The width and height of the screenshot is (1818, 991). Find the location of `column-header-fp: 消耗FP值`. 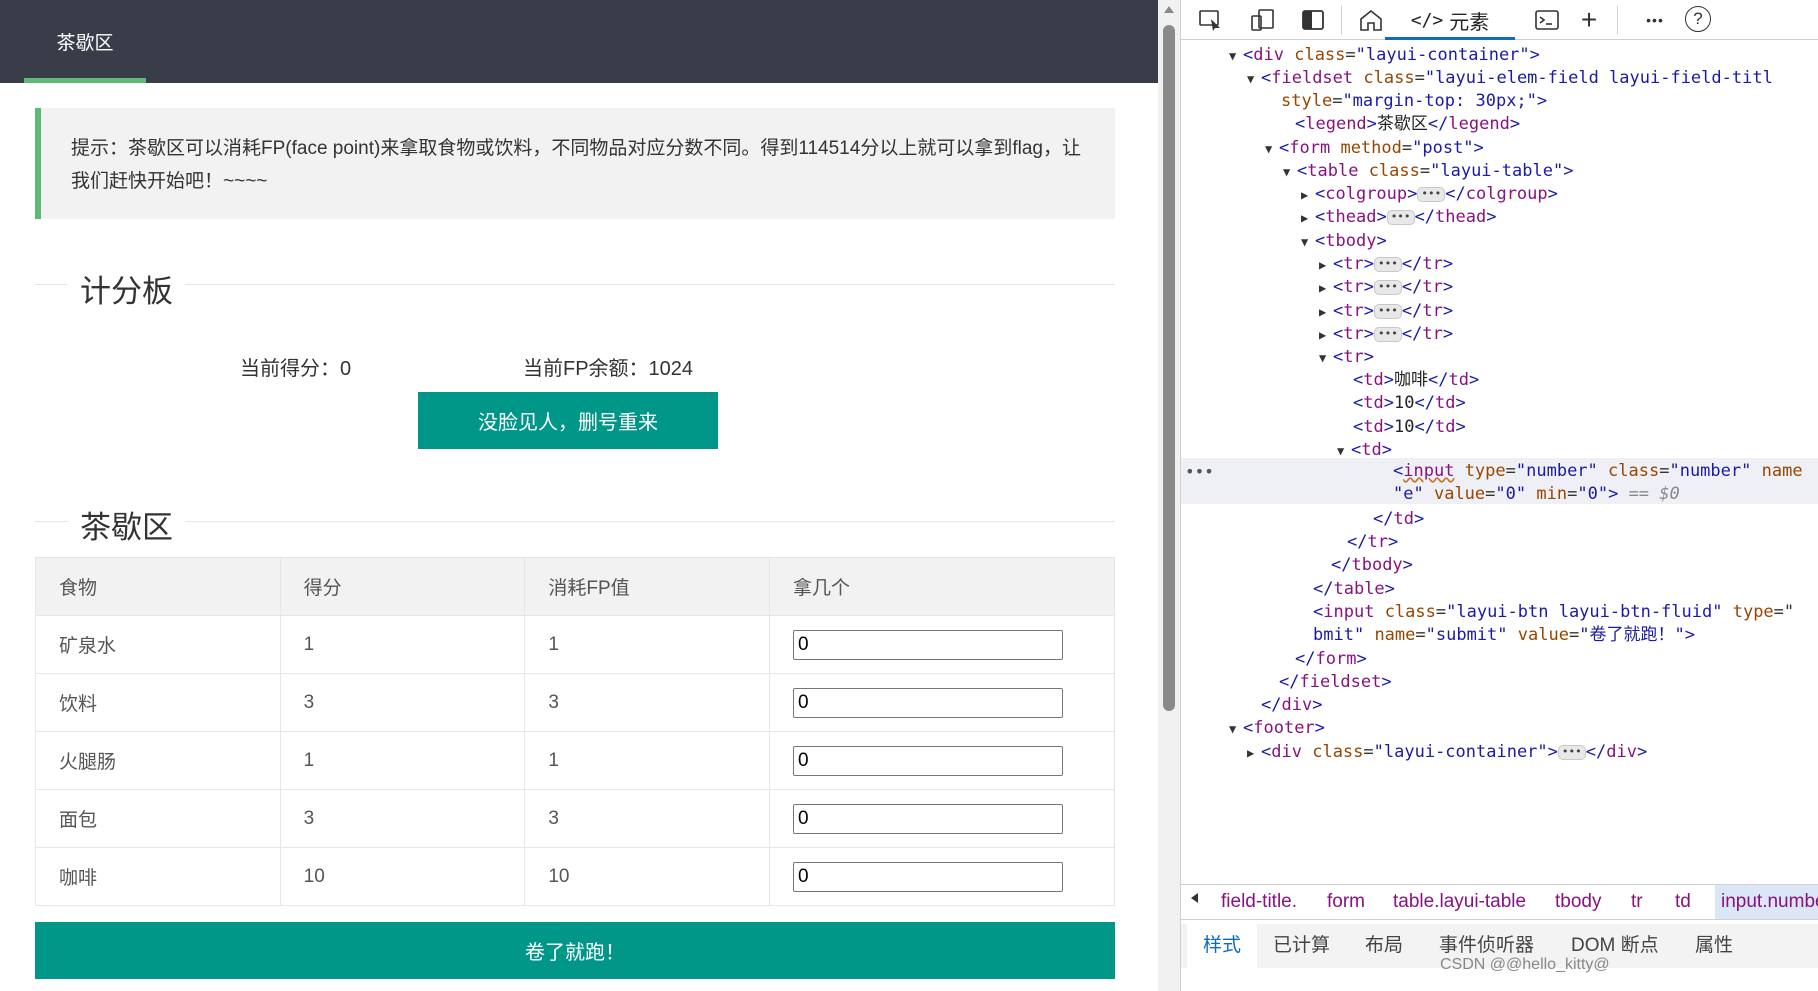

column-header-fp: 消耗FP值 is located at coordinates (647, 586).